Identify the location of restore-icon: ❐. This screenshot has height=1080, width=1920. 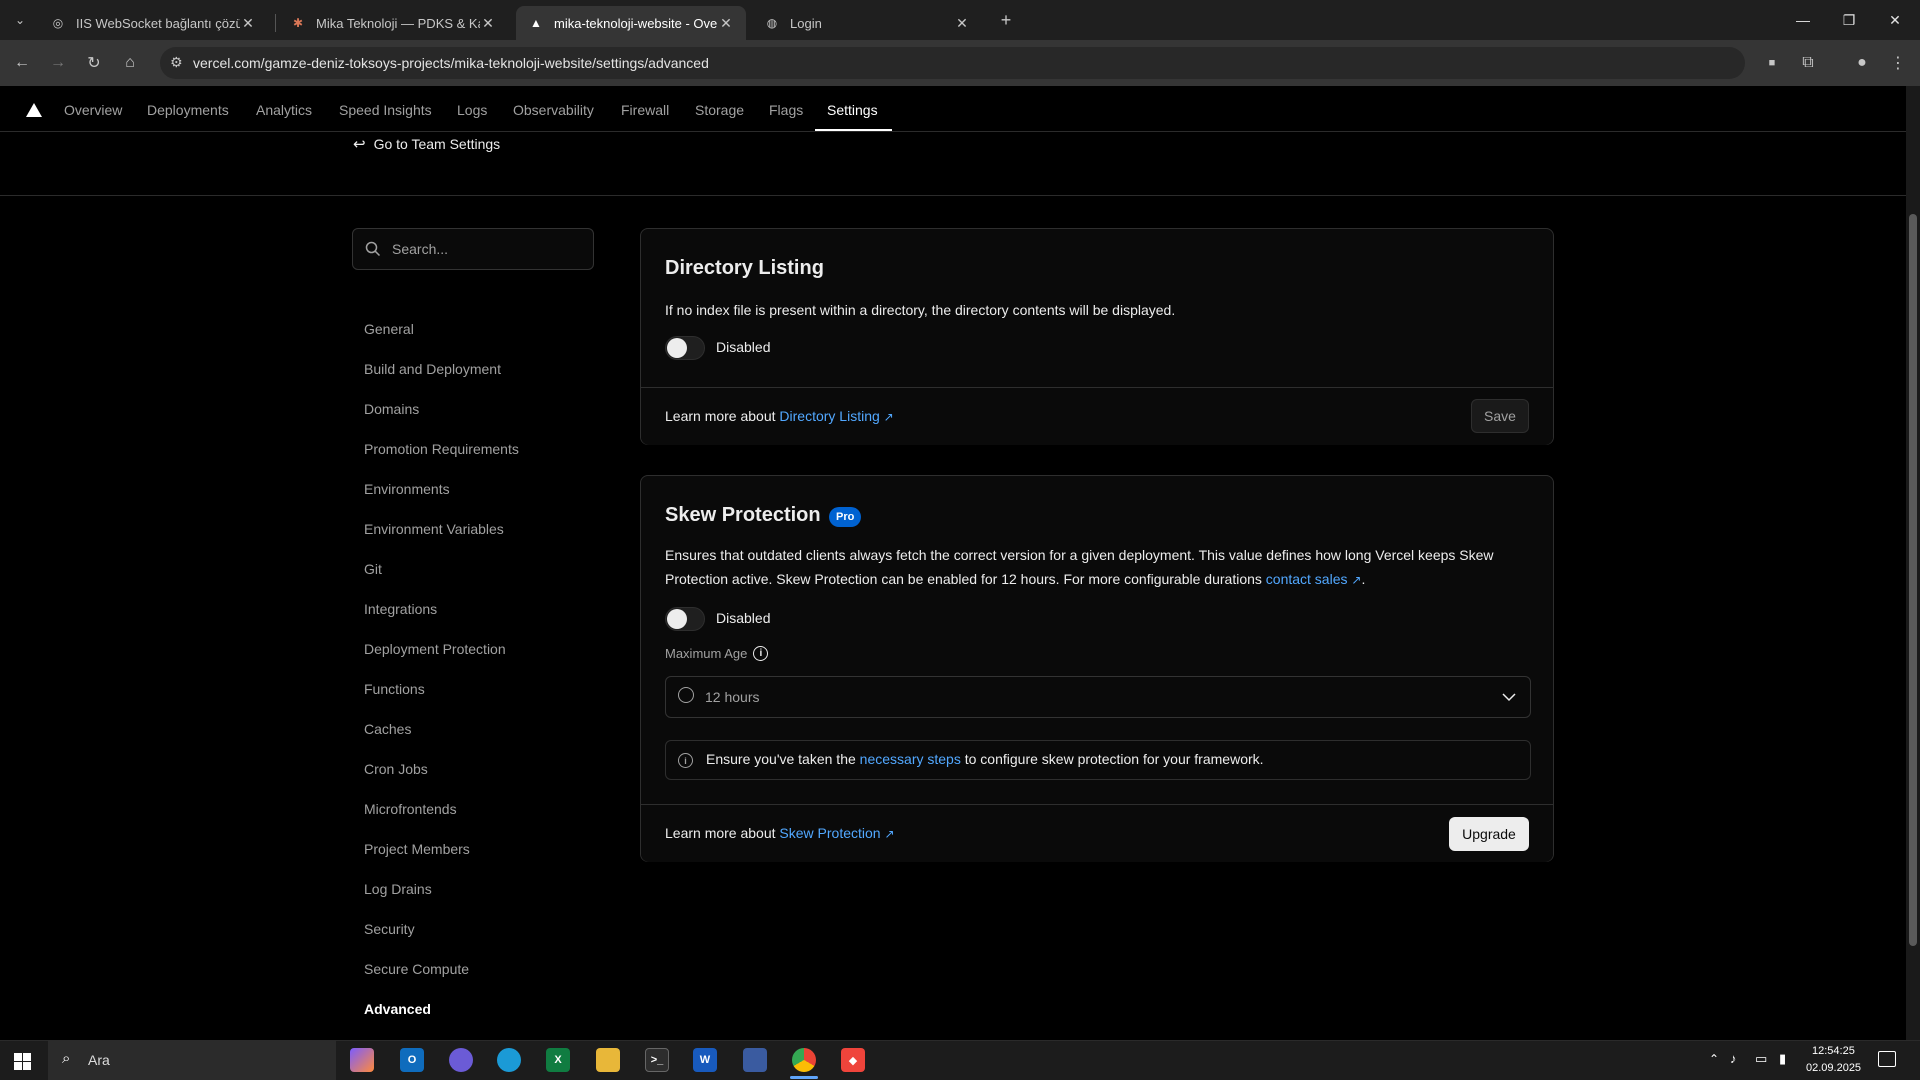
(1849, 20).